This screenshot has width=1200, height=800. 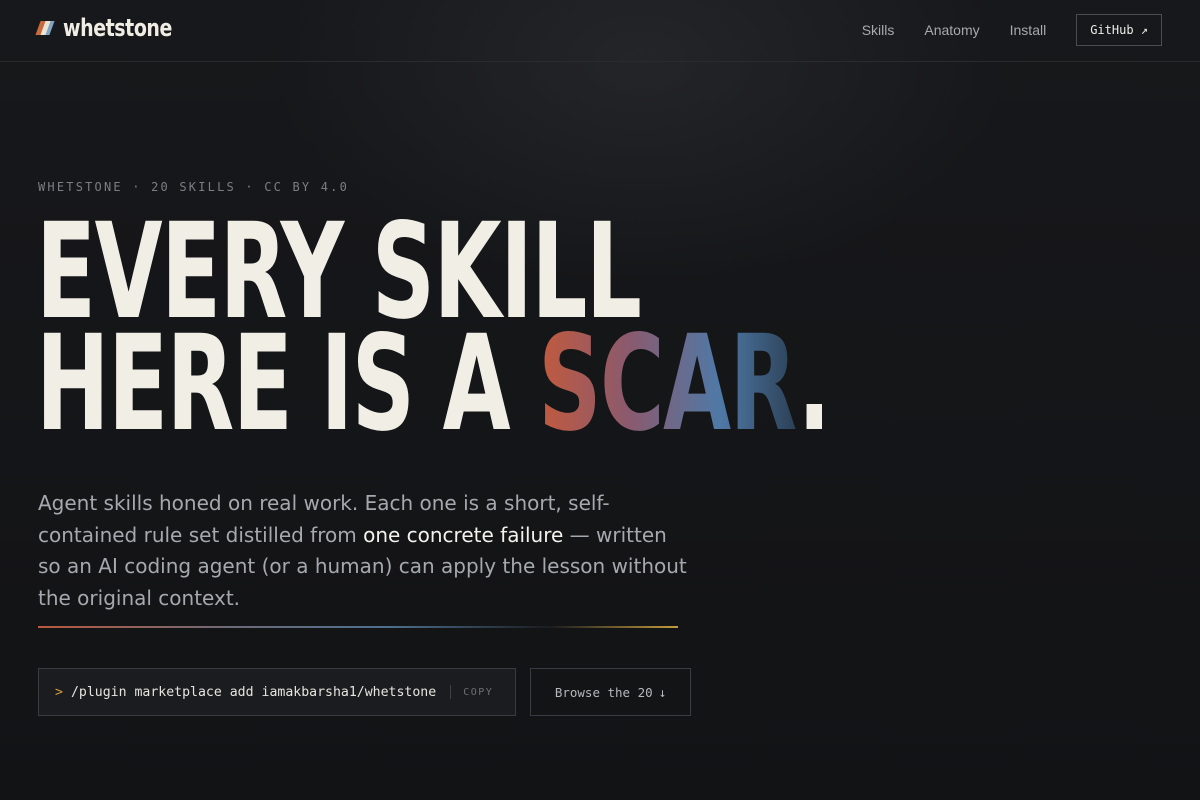 What do you see at coordinates (358, 627) in the screenshot?
I see `gradient-divider` at bounding box center [358, 627].